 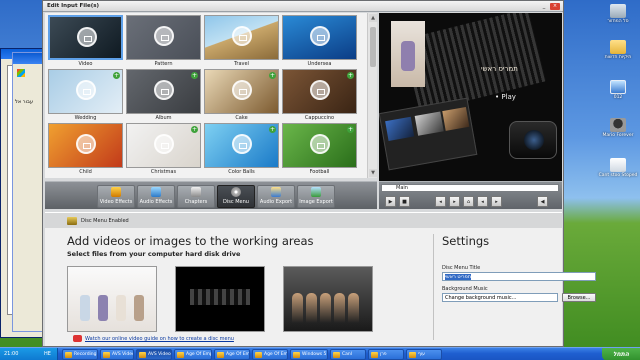 I want to click on template-tile: + Cake, so click(x=241, y=95).